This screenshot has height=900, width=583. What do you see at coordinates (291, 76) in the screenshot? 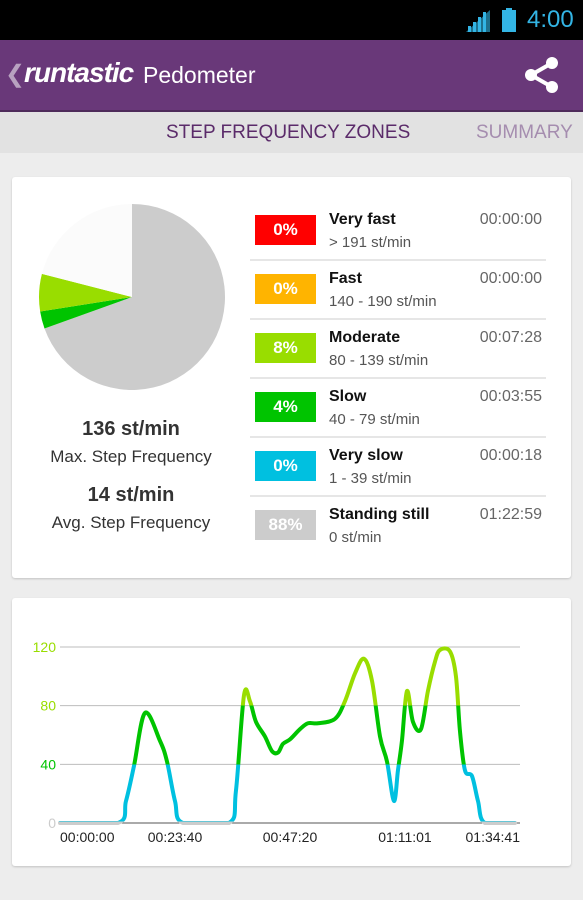
I see `action-bar: ❮ runtastic Pedometer` at bounding box center [291, 76].